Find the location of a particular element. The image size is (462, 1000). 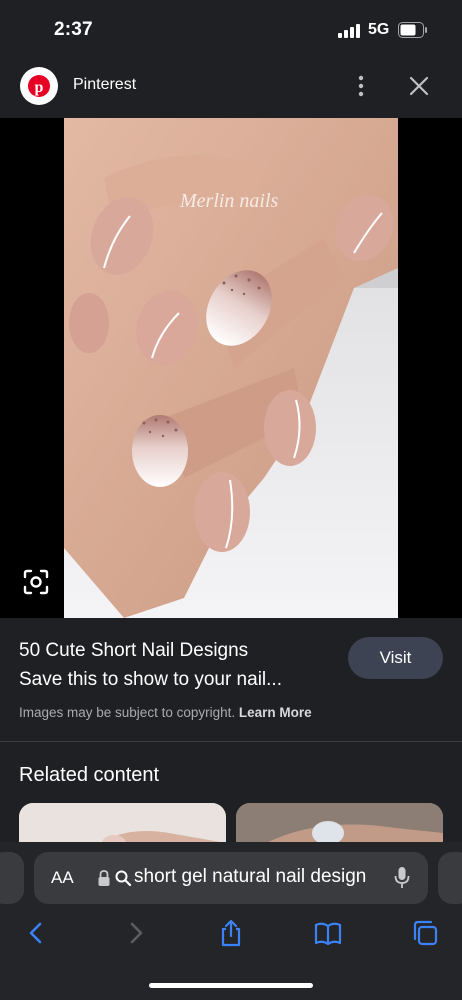

visit-button: Visit is located at coordinates (395, 658).